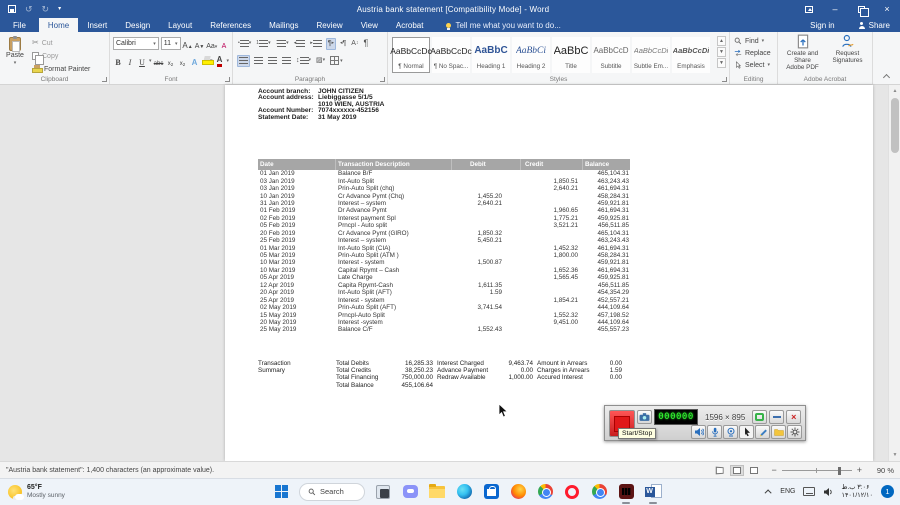 The height and width of the screenshot is (505, 900). What do you see at coordinates (895, 125) in the screenshot?
I see `scrollbar-thumb` at bounding box center [895, 125].